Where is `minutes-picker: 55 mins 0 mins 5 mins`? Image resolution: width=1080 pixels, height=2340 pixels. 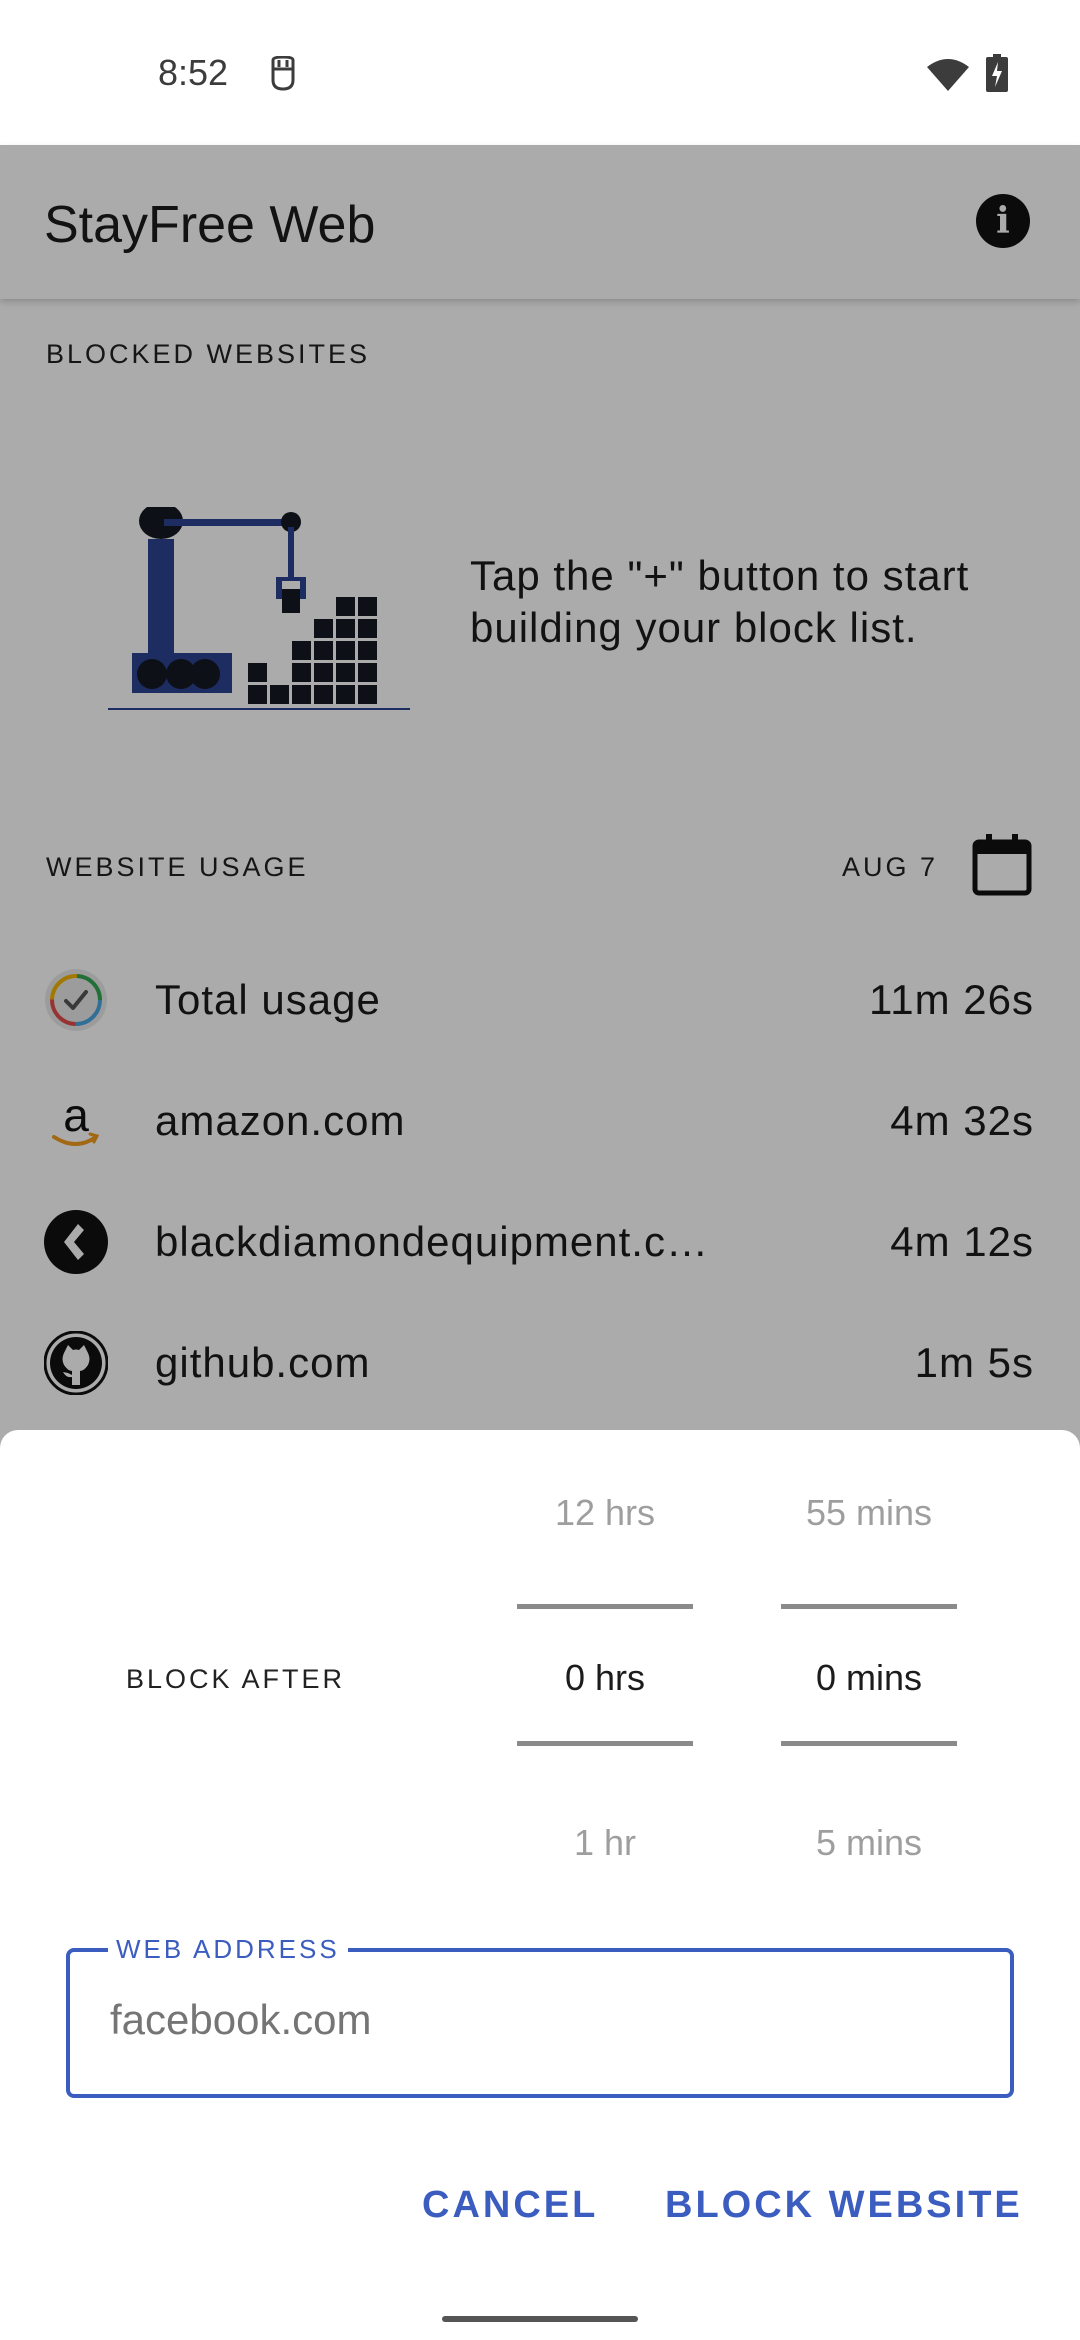
minutes-picker: 55 mins 0 mins 5 mins is located at coordinates (869, 1646).